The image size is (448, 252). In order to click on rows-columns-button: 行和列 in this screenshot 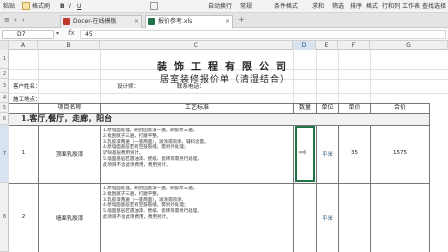, I will do `click(391, 6)`.